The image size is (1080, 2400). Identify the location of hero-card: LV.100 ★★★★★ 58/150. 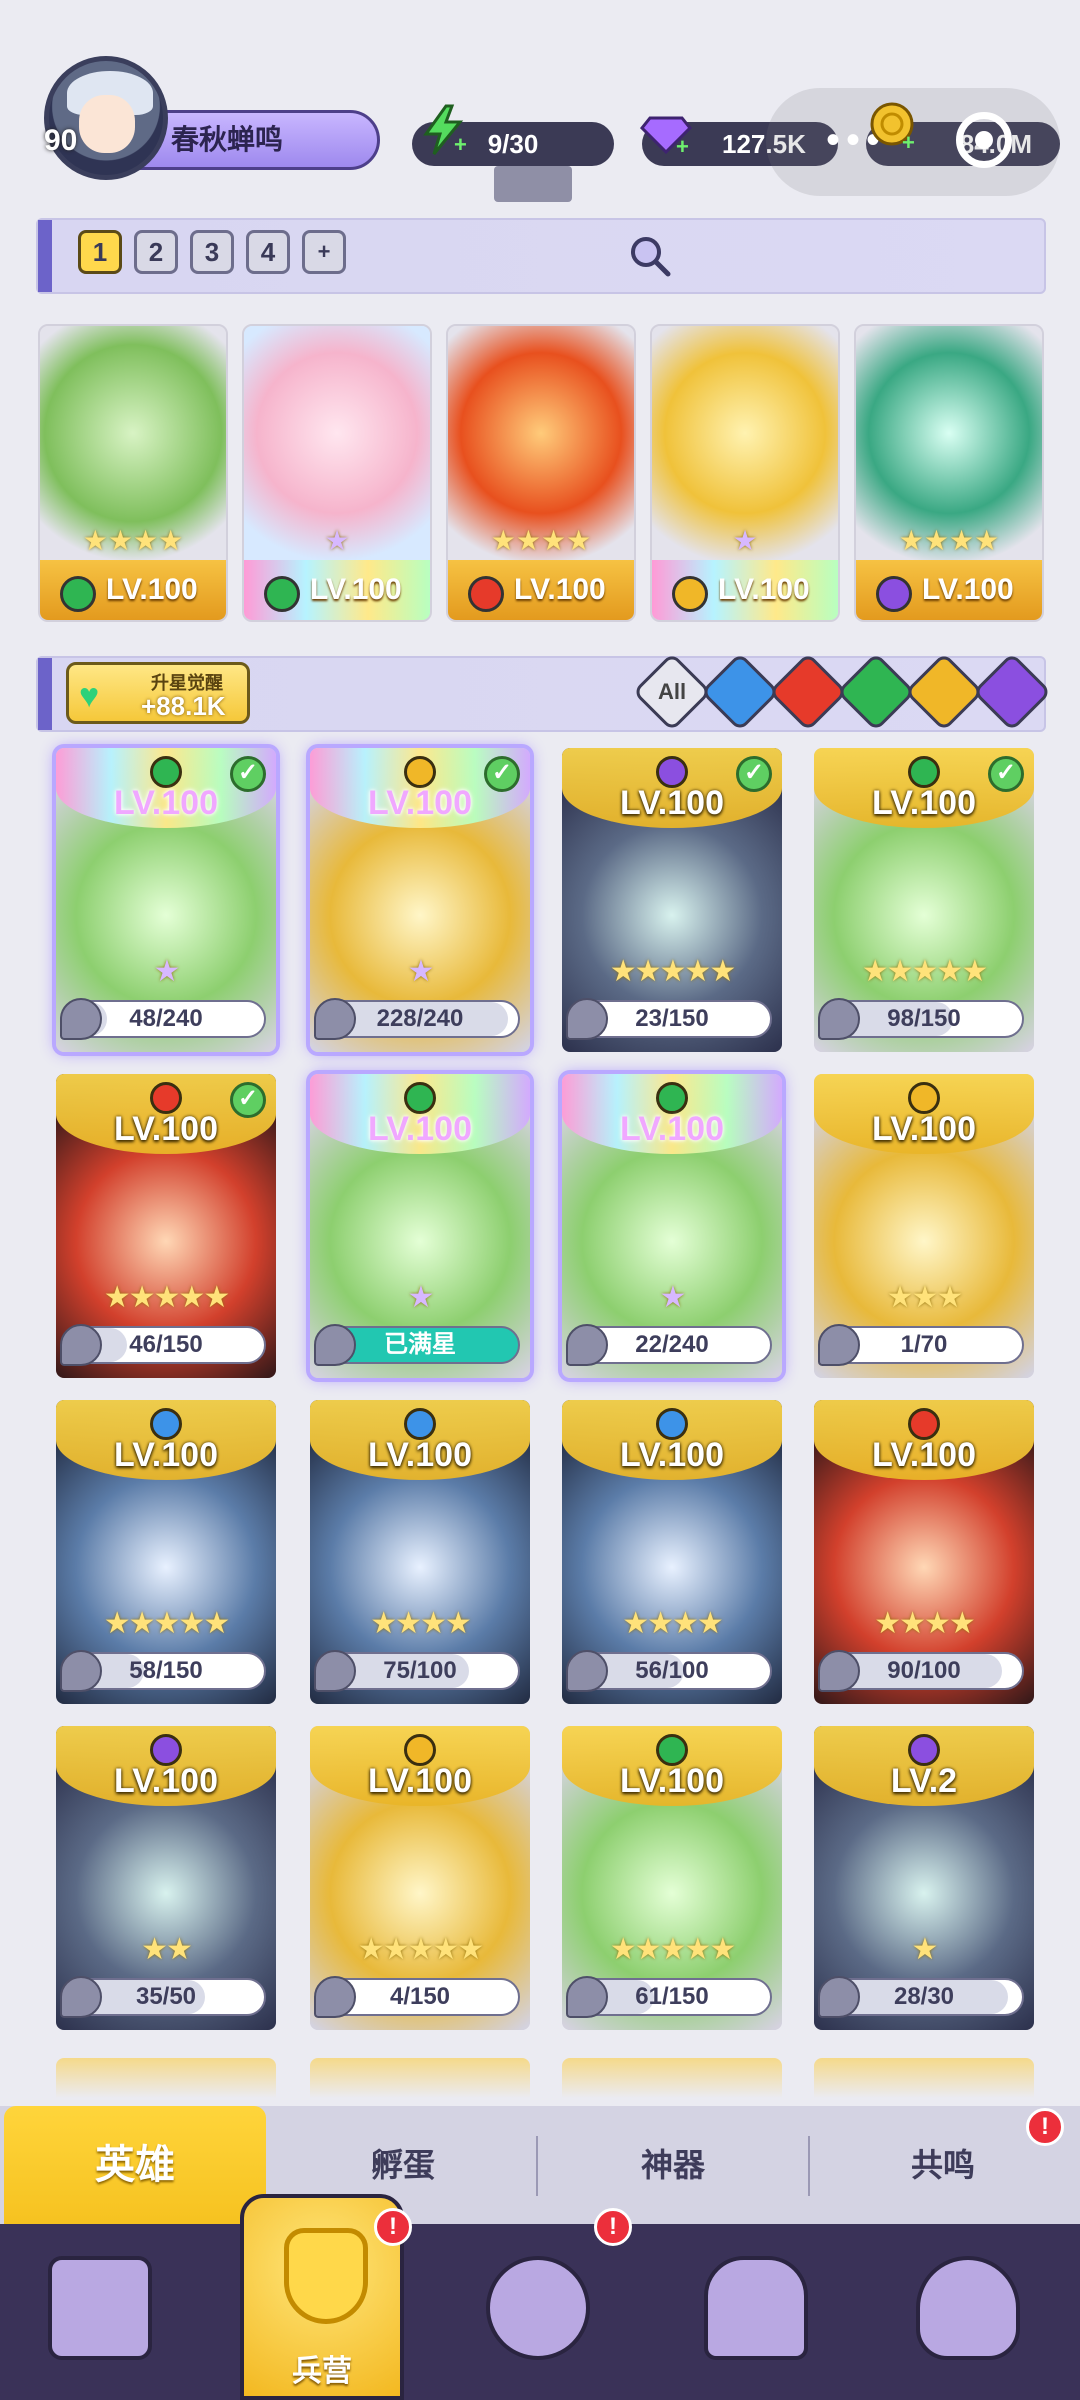
(166, 1552).